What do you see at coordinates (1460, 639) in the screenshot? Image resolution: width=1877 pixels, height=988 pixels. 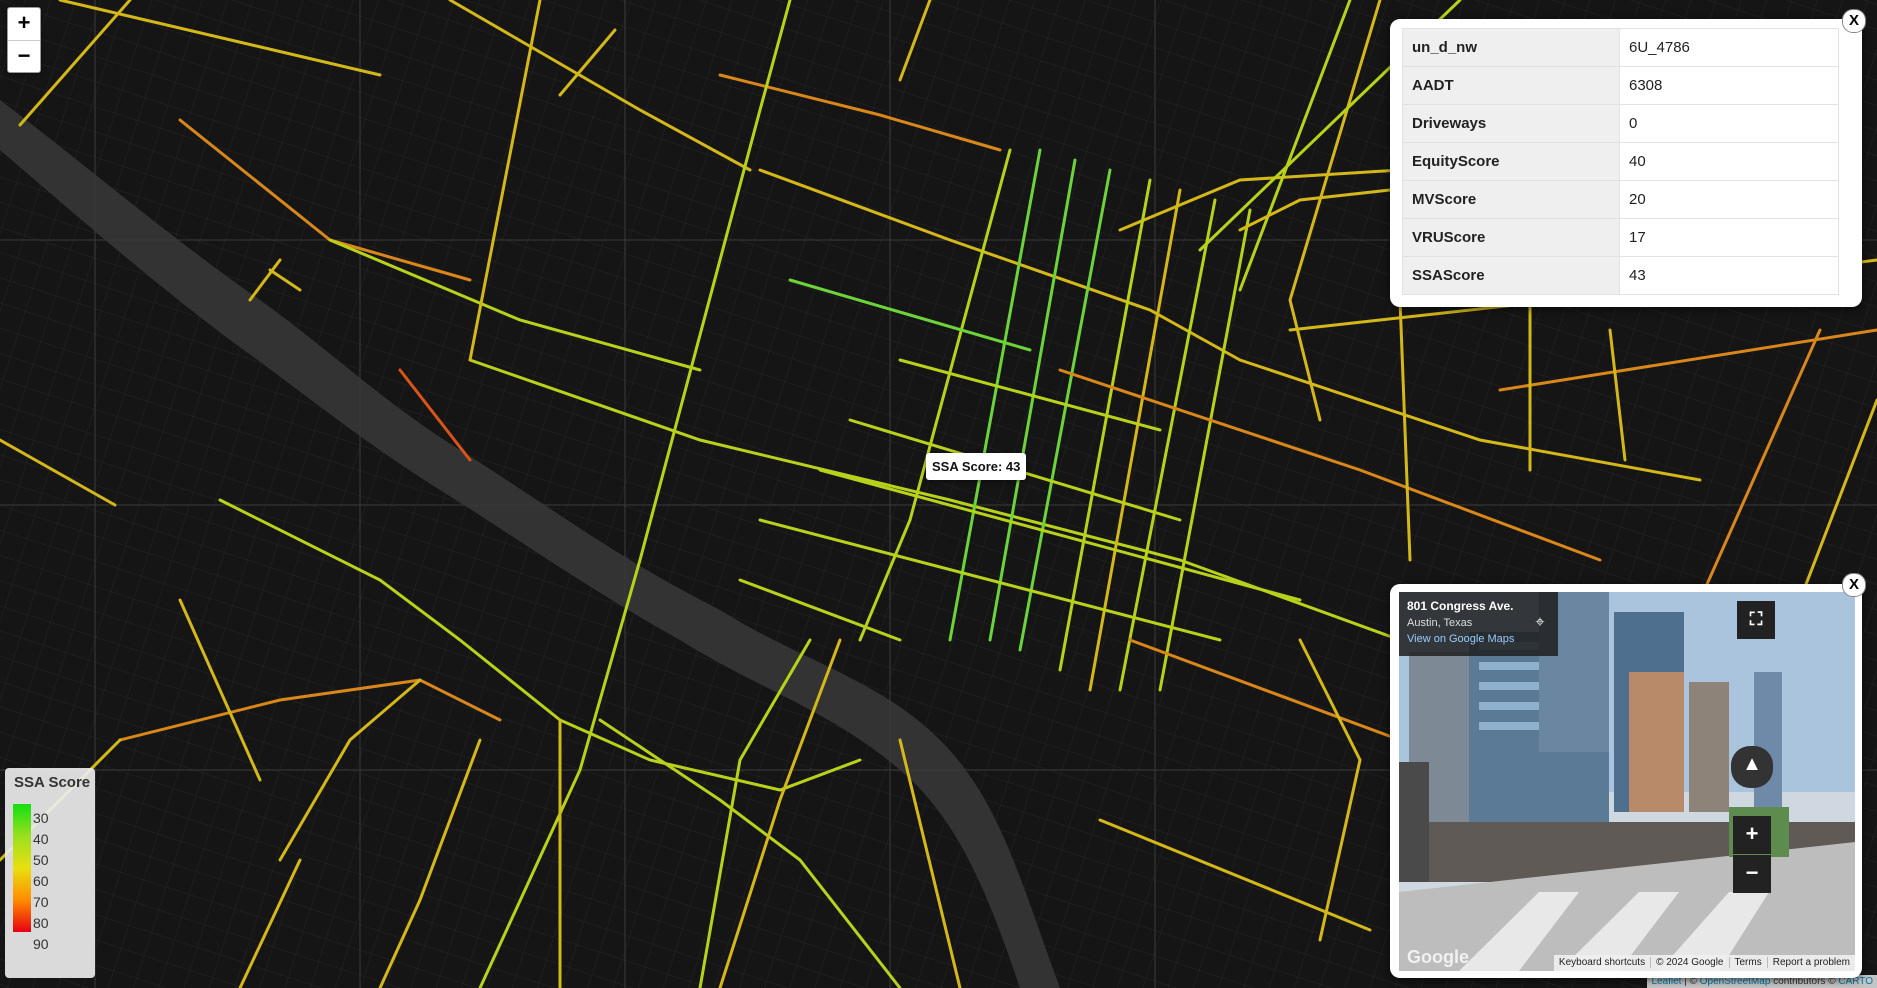 I see `view-on-google-maps-link: View on Google Maps` at bounding box center [1460, 639].